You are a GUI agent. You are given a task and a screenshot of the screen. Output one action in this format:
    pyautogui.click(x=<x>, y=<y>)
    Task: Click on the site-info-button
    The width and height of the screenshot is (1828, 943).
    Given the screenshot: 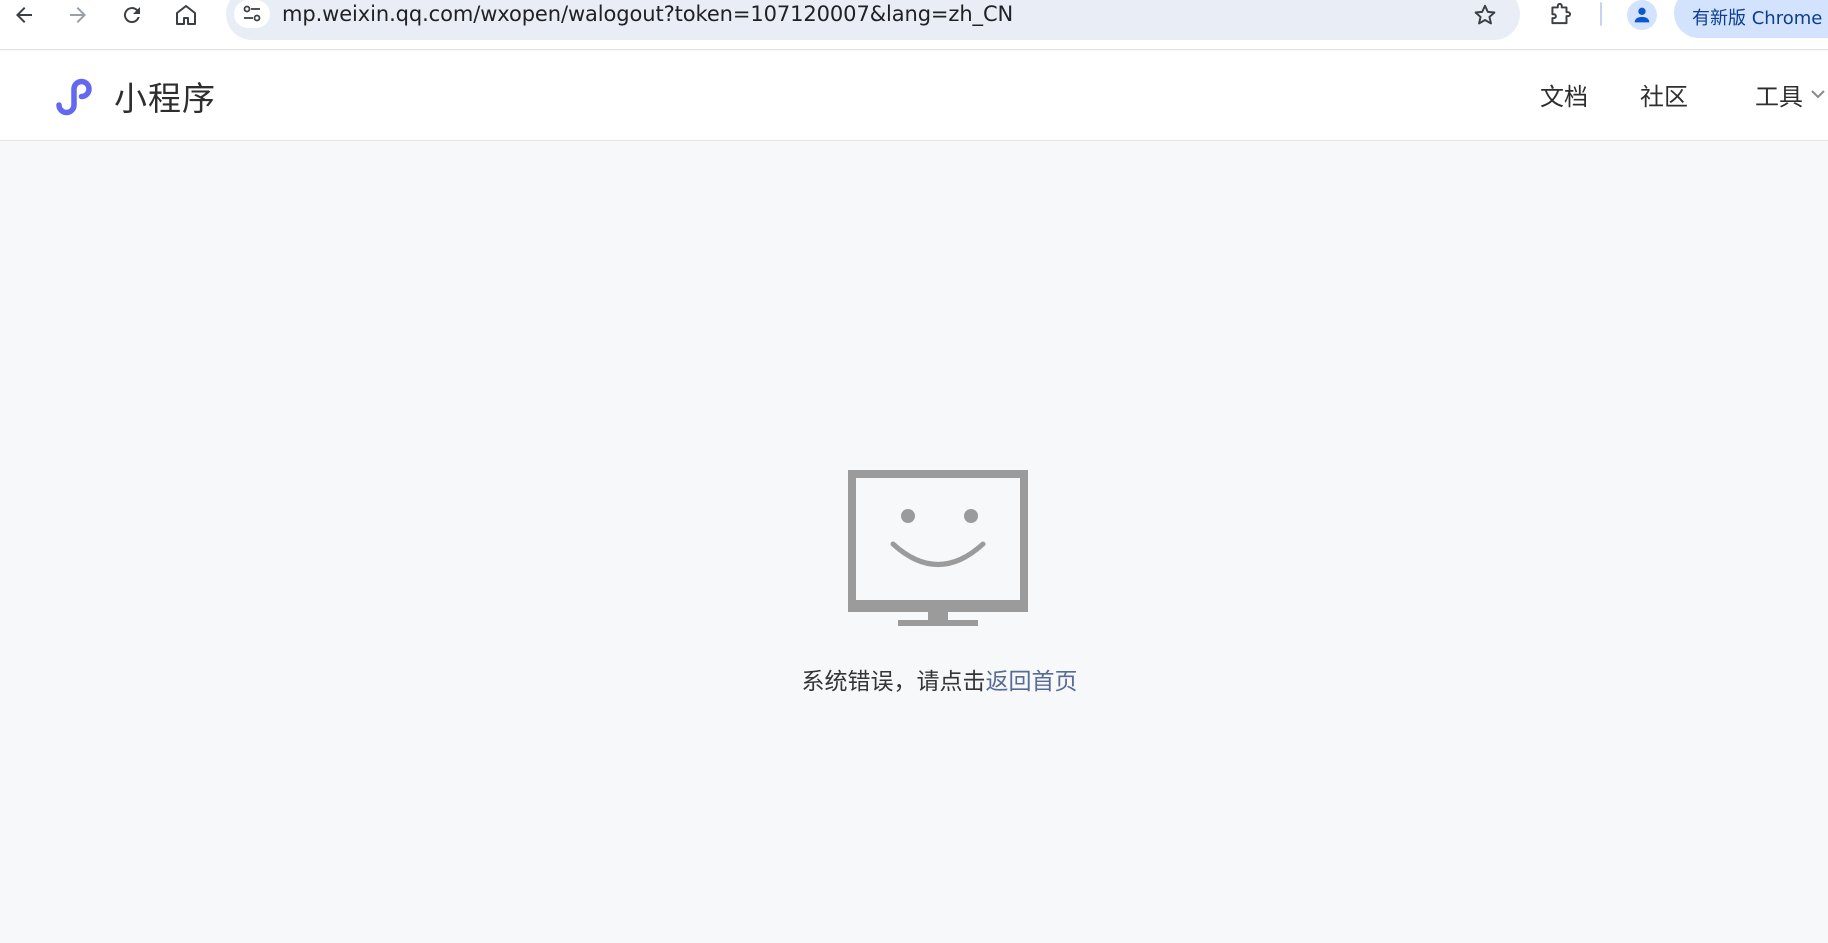 What is the action you would take?
    pyautogui.click(x=252, y=14)
    